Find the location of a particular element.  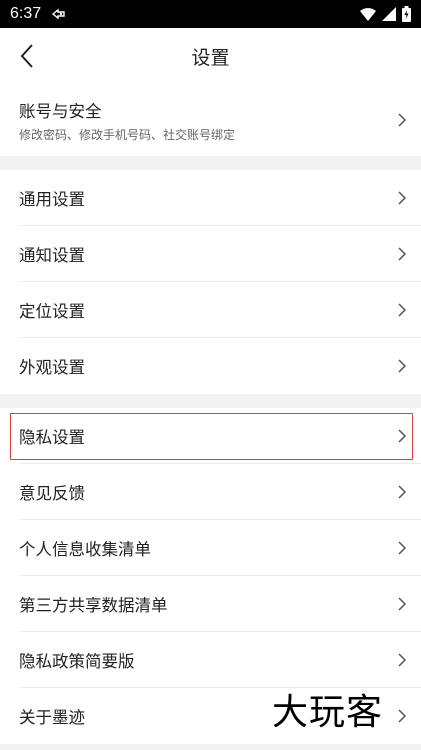

battery-charging-icon is located at coordinates (406, 14).